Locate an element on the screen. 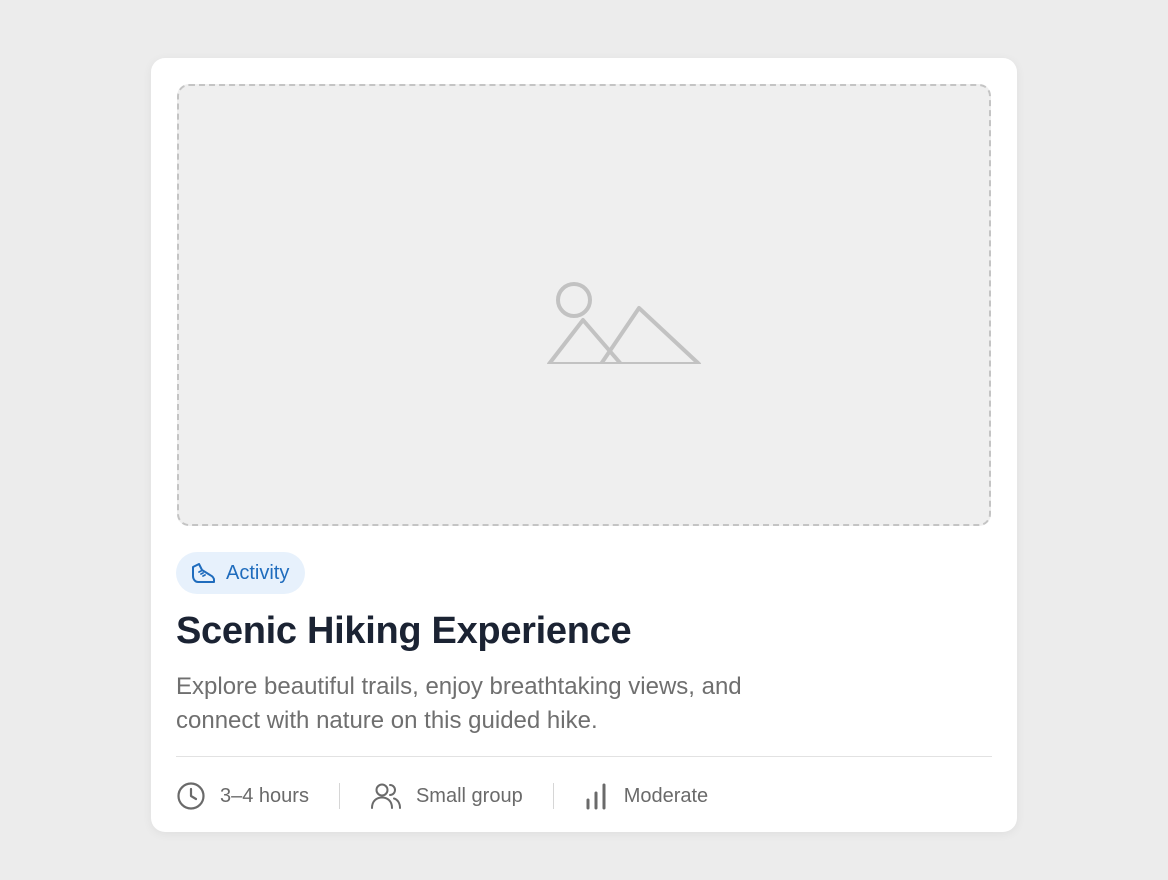 The image size is (1168, 880). group-icon is located at coordinates (385, 796).